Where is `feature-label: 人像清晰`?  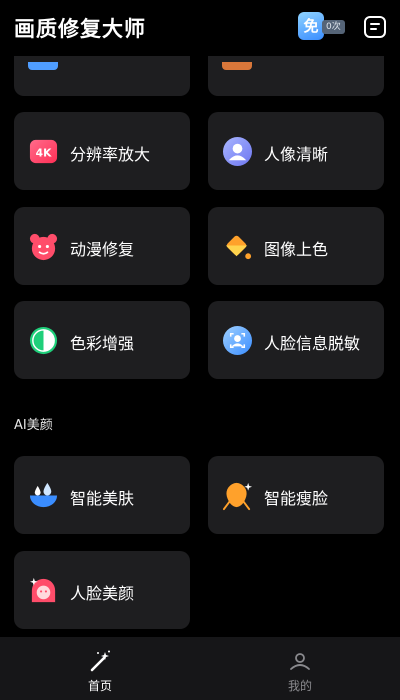 feature-label: 人像清晰 is located at coordinates (296, 154).